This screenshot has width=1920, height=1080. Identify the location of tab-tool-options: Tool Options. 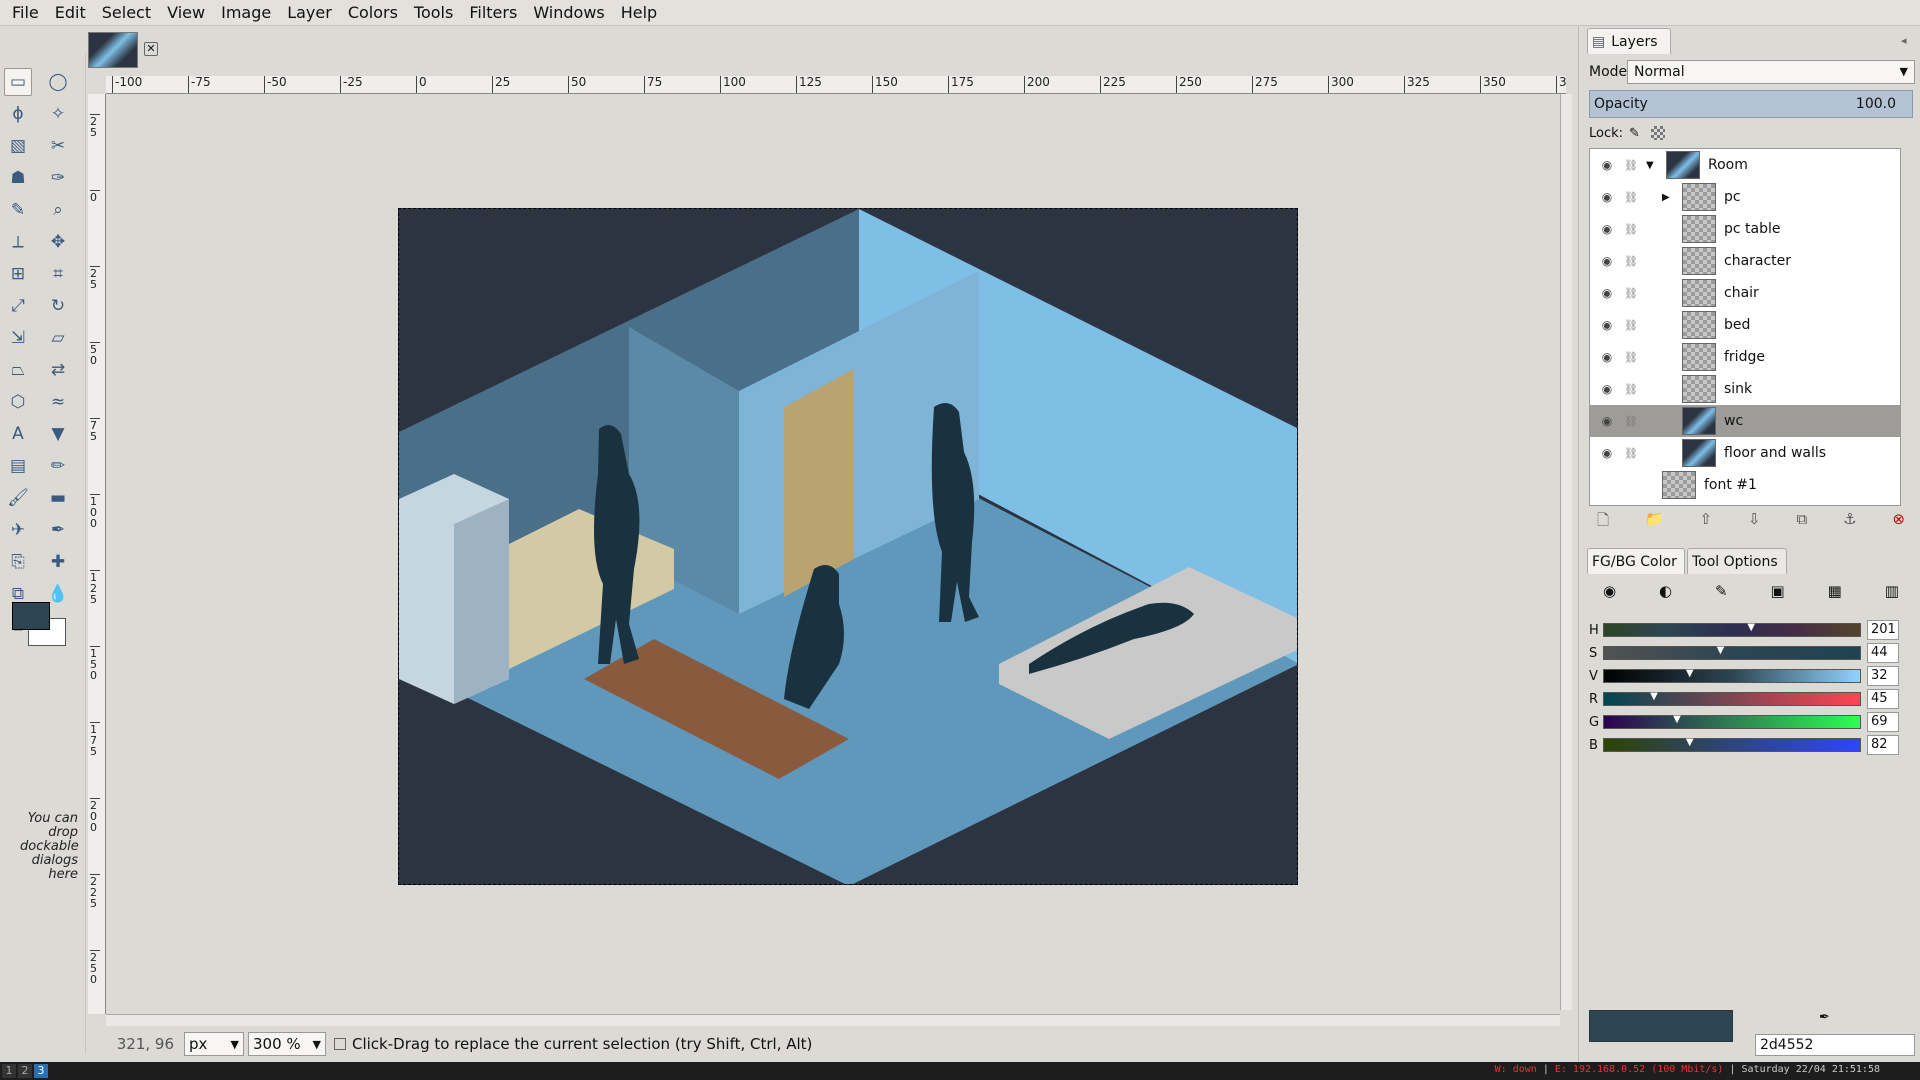
(1737, 561).